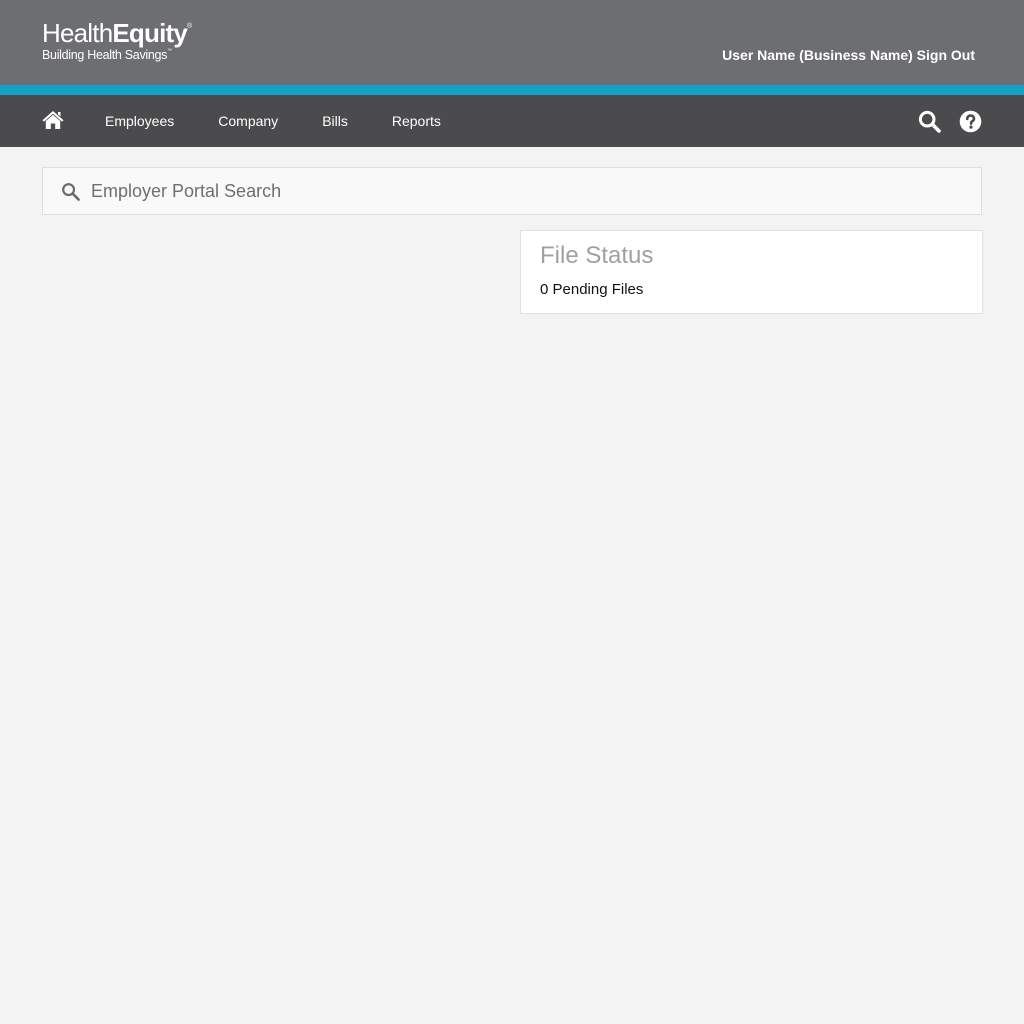 This screenshot has width=1024, height=1024. I want to click on user-area: User Name (Business Name) Sign Out, so click(848, 55).